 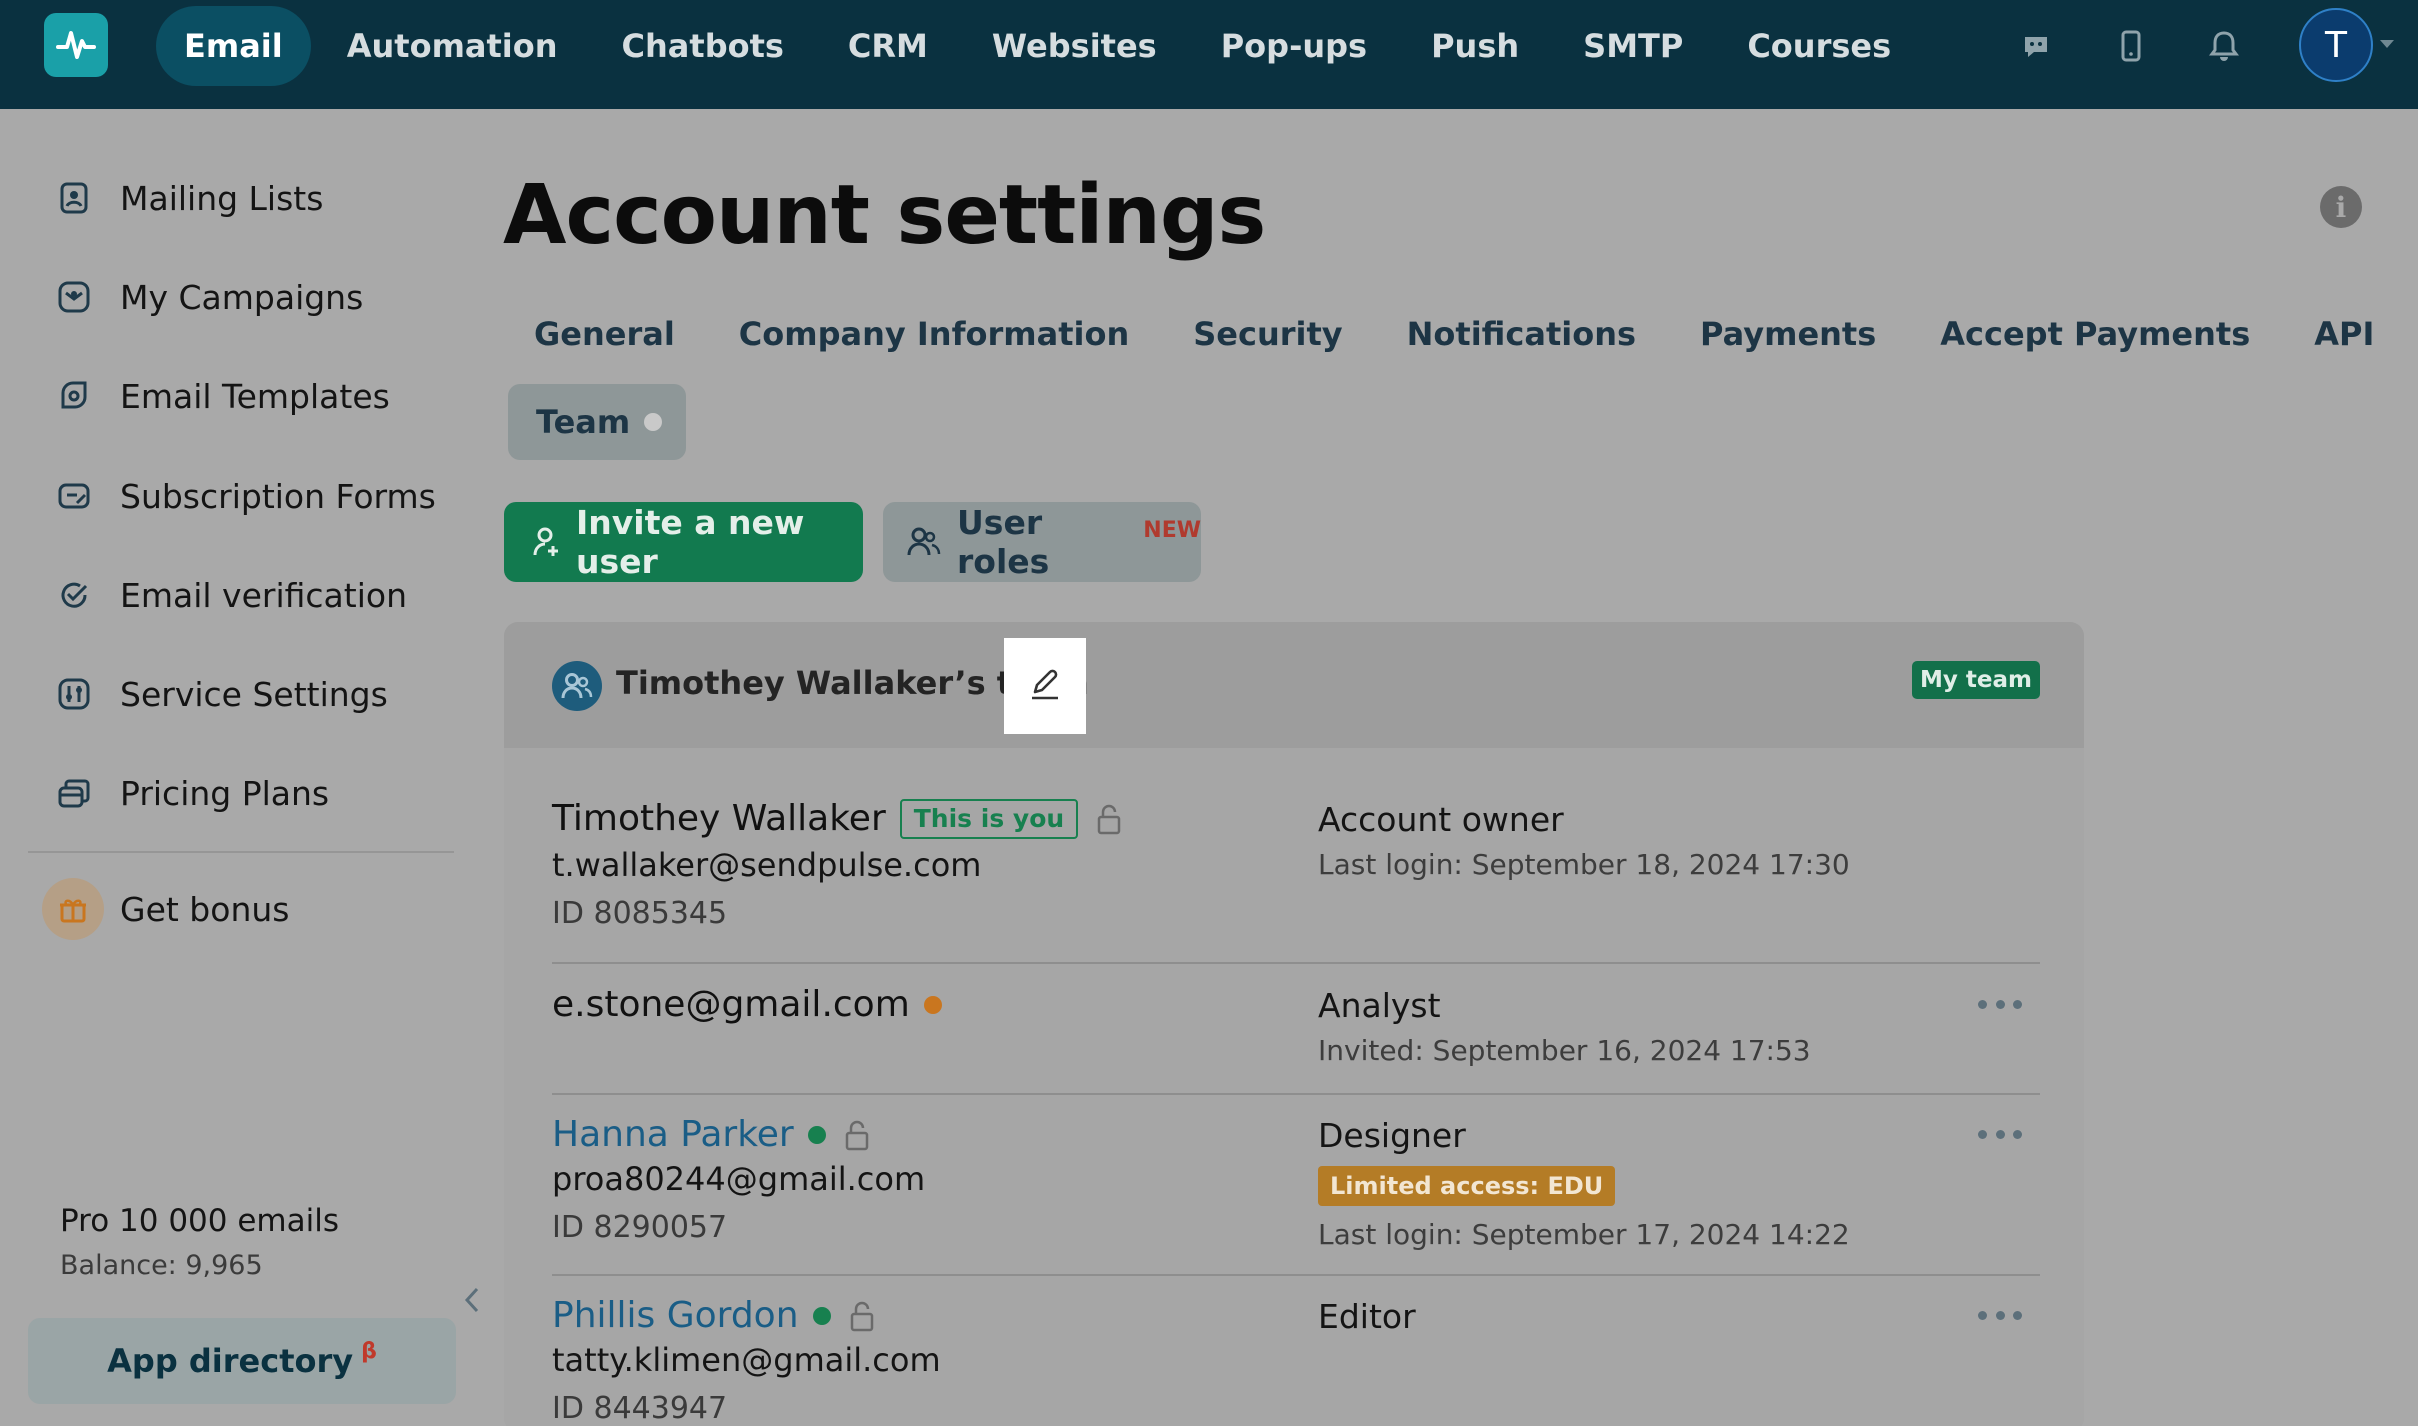 What do you see at coordinates (161, 1265) in the screenshot?
I see `plan-balance: Balance: 9,965` at bounding box center [161, 1265].